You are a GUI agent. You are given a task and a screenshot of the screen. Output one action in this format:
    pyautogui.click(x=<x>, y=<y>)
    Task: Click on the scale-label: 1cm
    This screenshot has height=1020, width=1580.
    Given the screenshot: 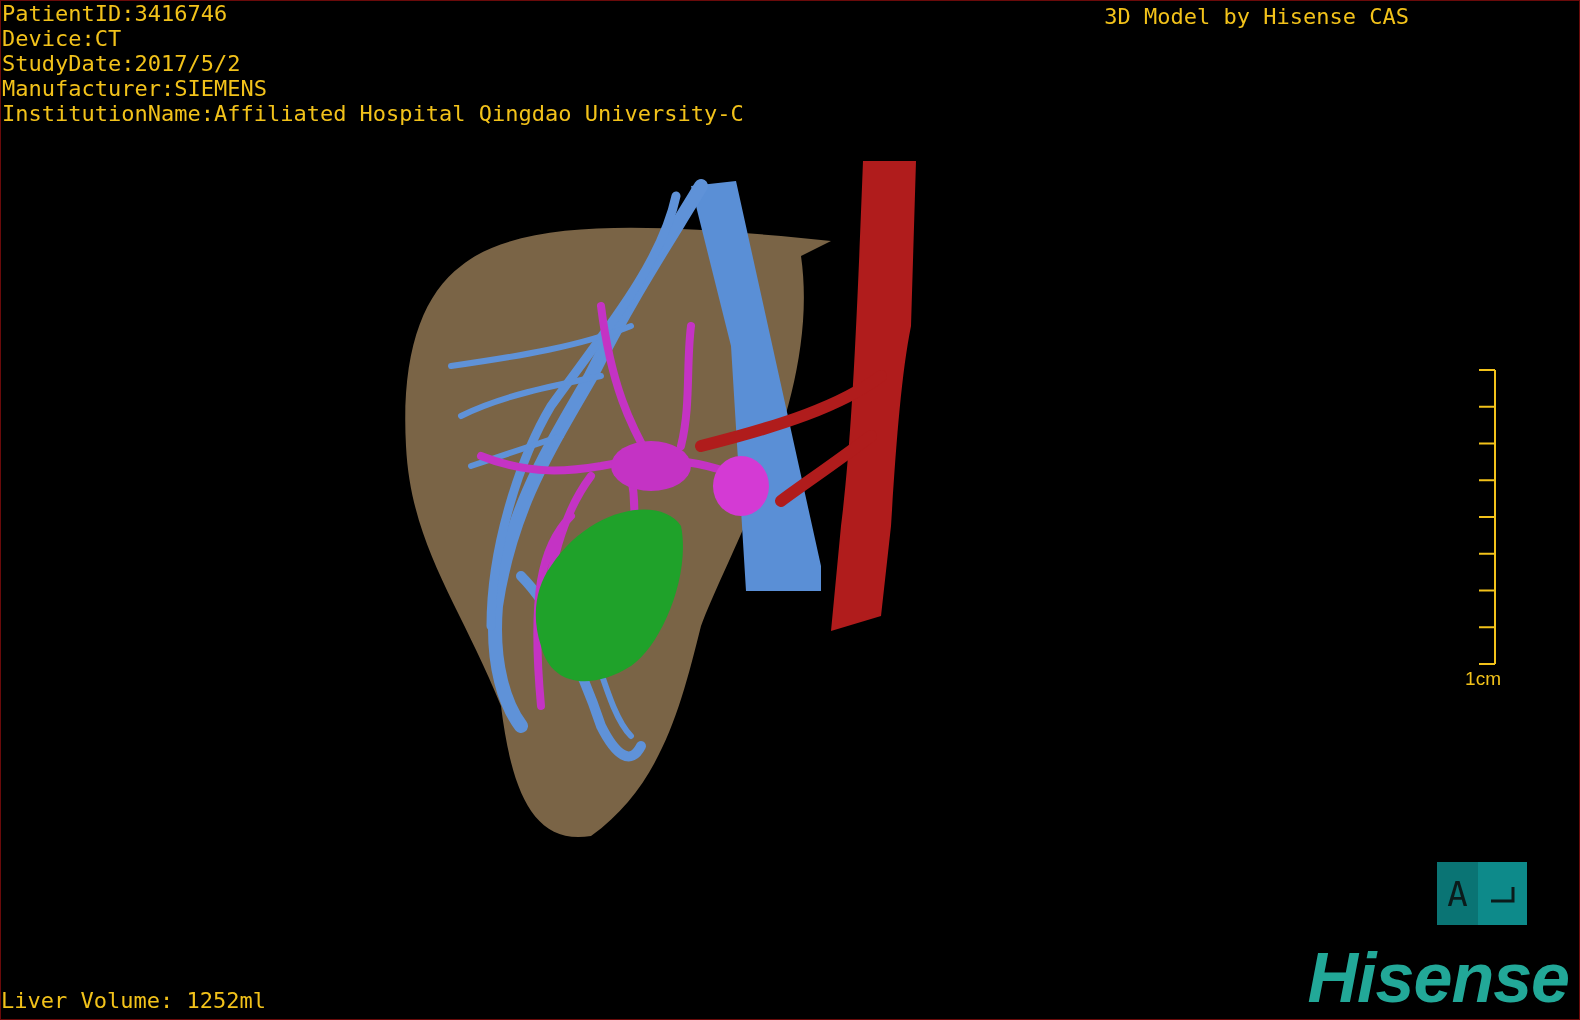 What is the action you would take?
    pyautogui.click(x=1483, y=679)
    